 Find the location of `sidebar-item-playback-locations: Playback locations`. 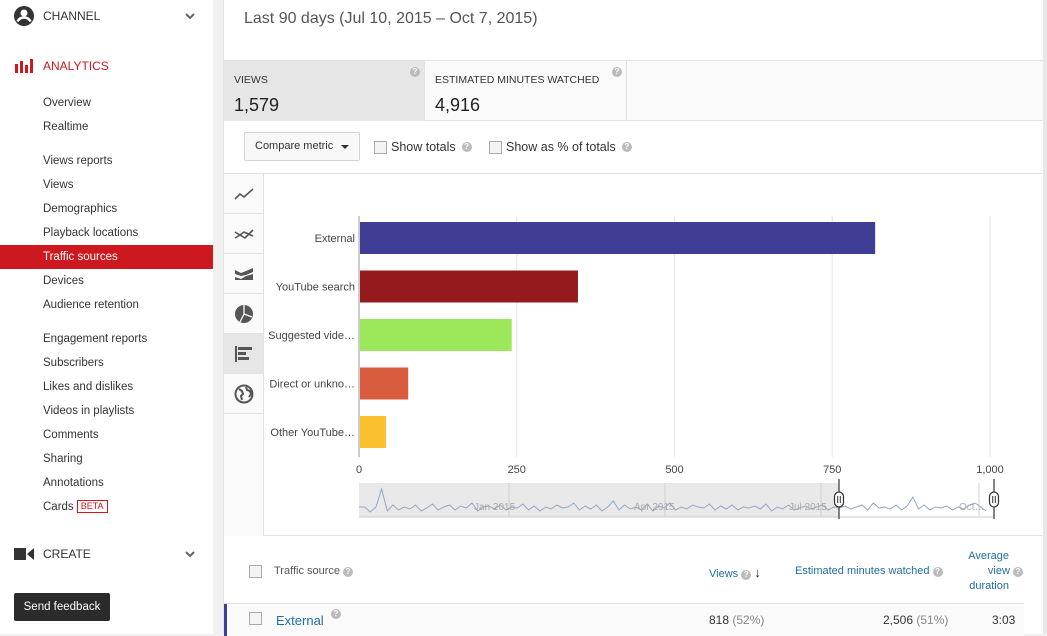

sidebar-item-playback-locations: Playback locations is located at coordinates (106, 233).